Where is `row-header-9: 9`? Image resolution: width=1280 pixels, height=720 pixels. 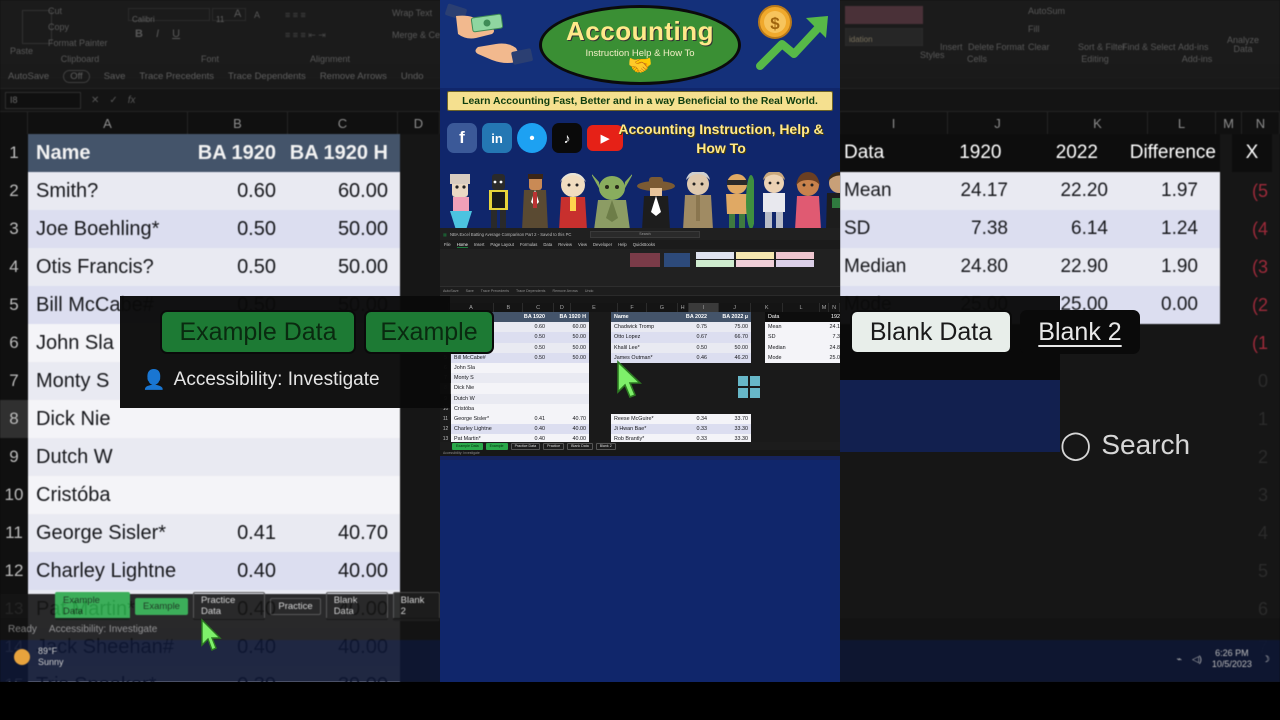 row-header-9: 9 is located at coordinates (14, 457).